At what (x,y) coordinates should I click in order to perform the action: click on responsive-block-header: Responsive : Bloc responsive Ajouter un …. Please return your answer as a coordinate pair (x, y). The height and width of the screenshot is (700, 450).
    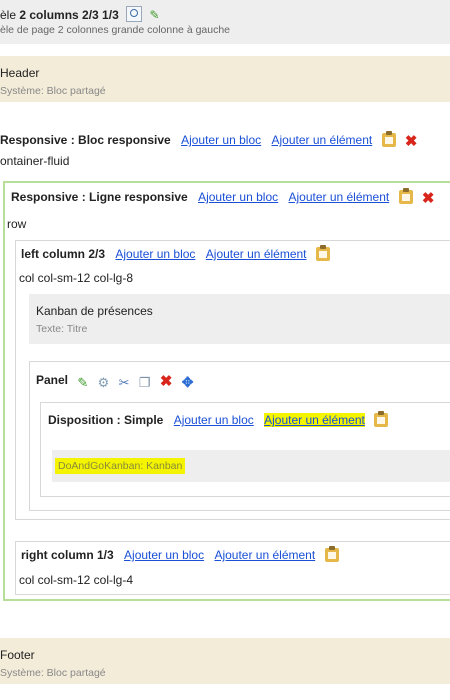
    Looking at the image, I should click on (209, 140).